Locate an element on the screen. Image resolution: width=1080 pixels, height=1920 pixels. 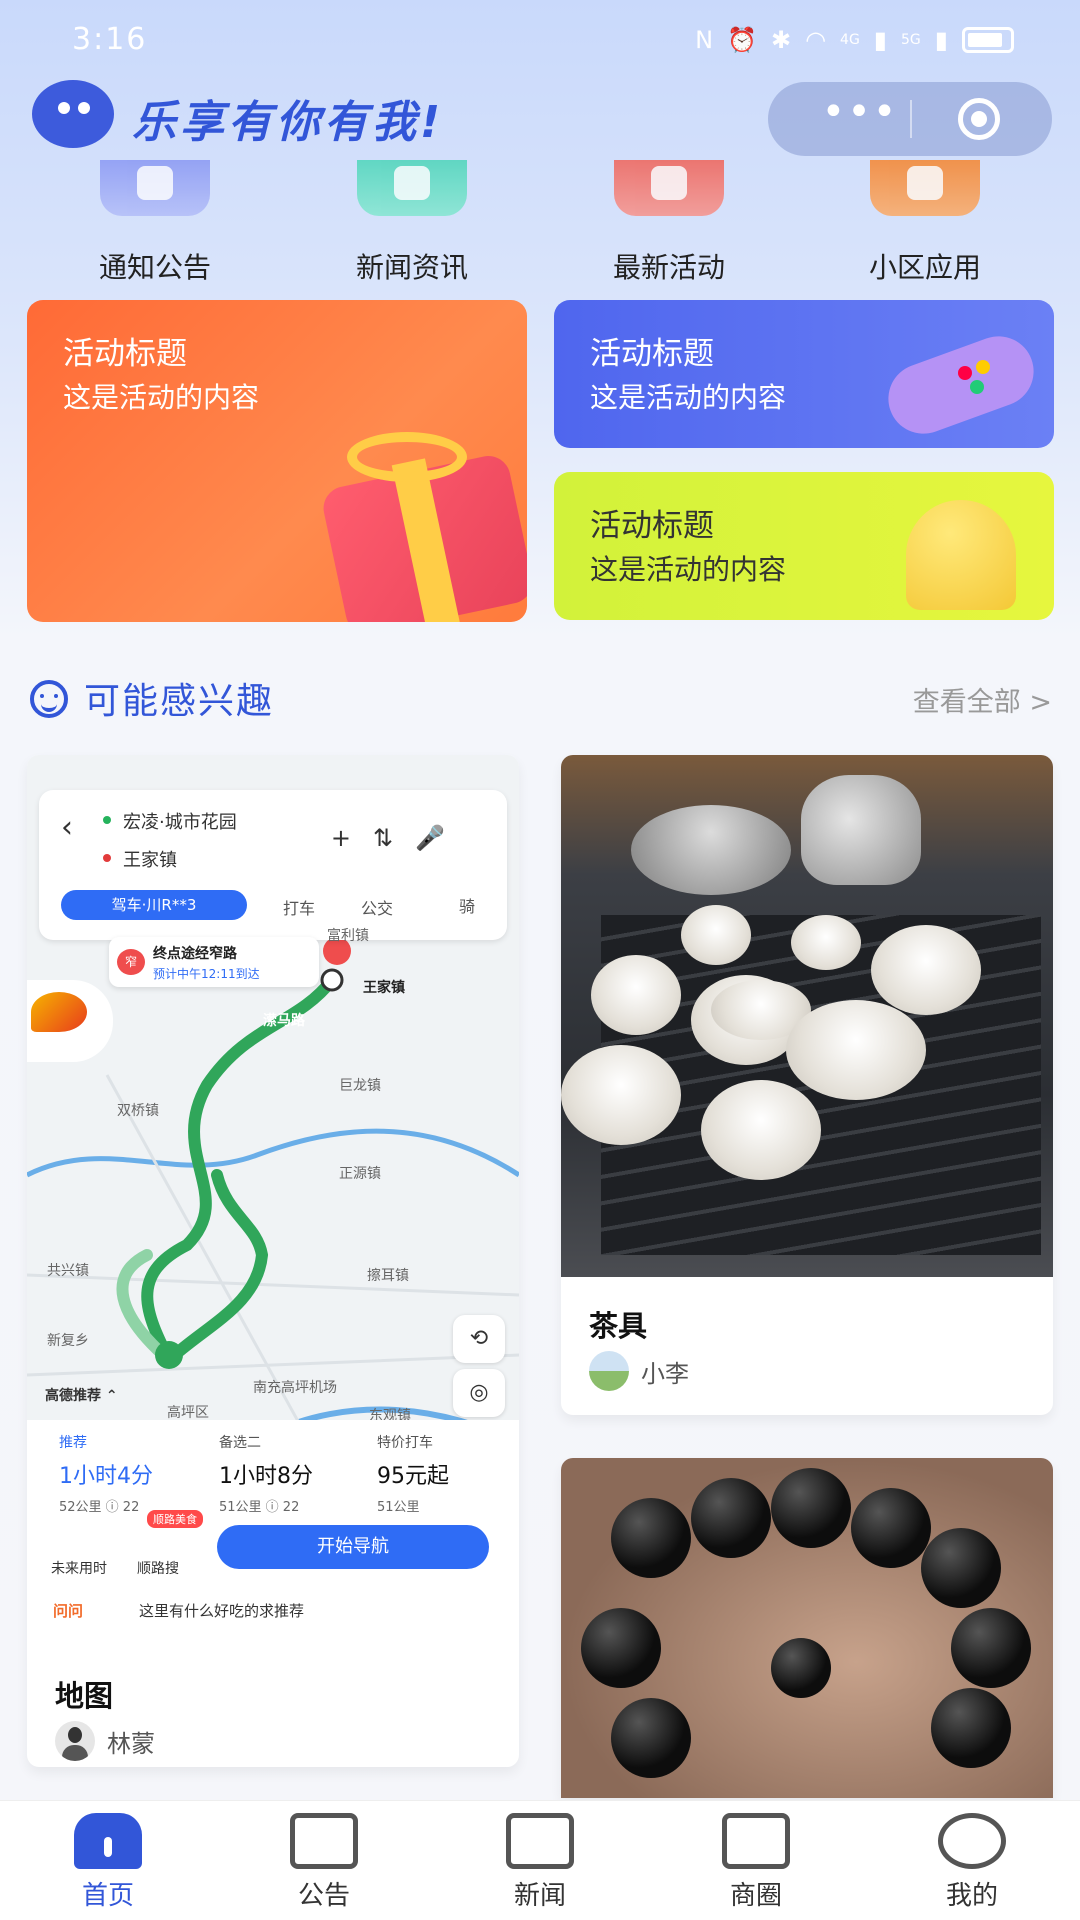
section-title: 可能感兴趣 is located at coordinates (179, 701).